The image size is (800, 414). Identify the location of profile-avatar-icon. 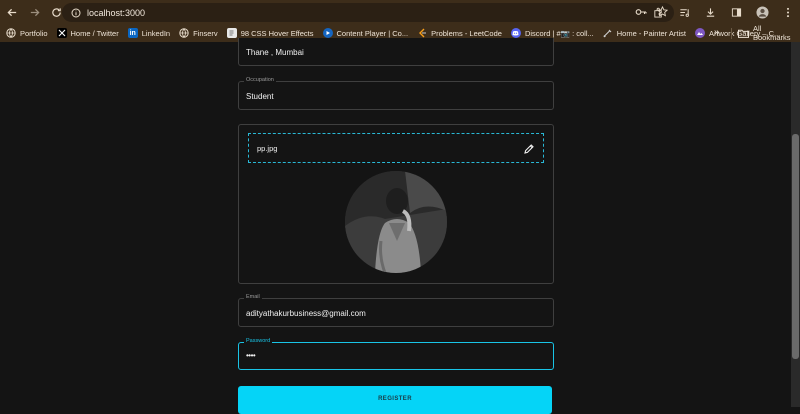
(762, 12).